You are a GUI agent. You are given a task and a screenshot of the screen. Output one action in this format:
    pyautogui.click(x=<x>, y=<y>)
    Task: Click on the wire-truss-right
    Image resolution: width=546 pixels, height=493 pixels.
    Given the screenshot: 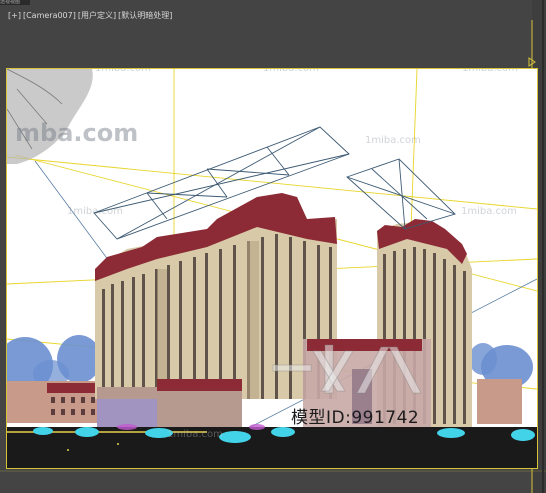 What is the action you would take?
    pyautogui.click(x=401, y=194)
    